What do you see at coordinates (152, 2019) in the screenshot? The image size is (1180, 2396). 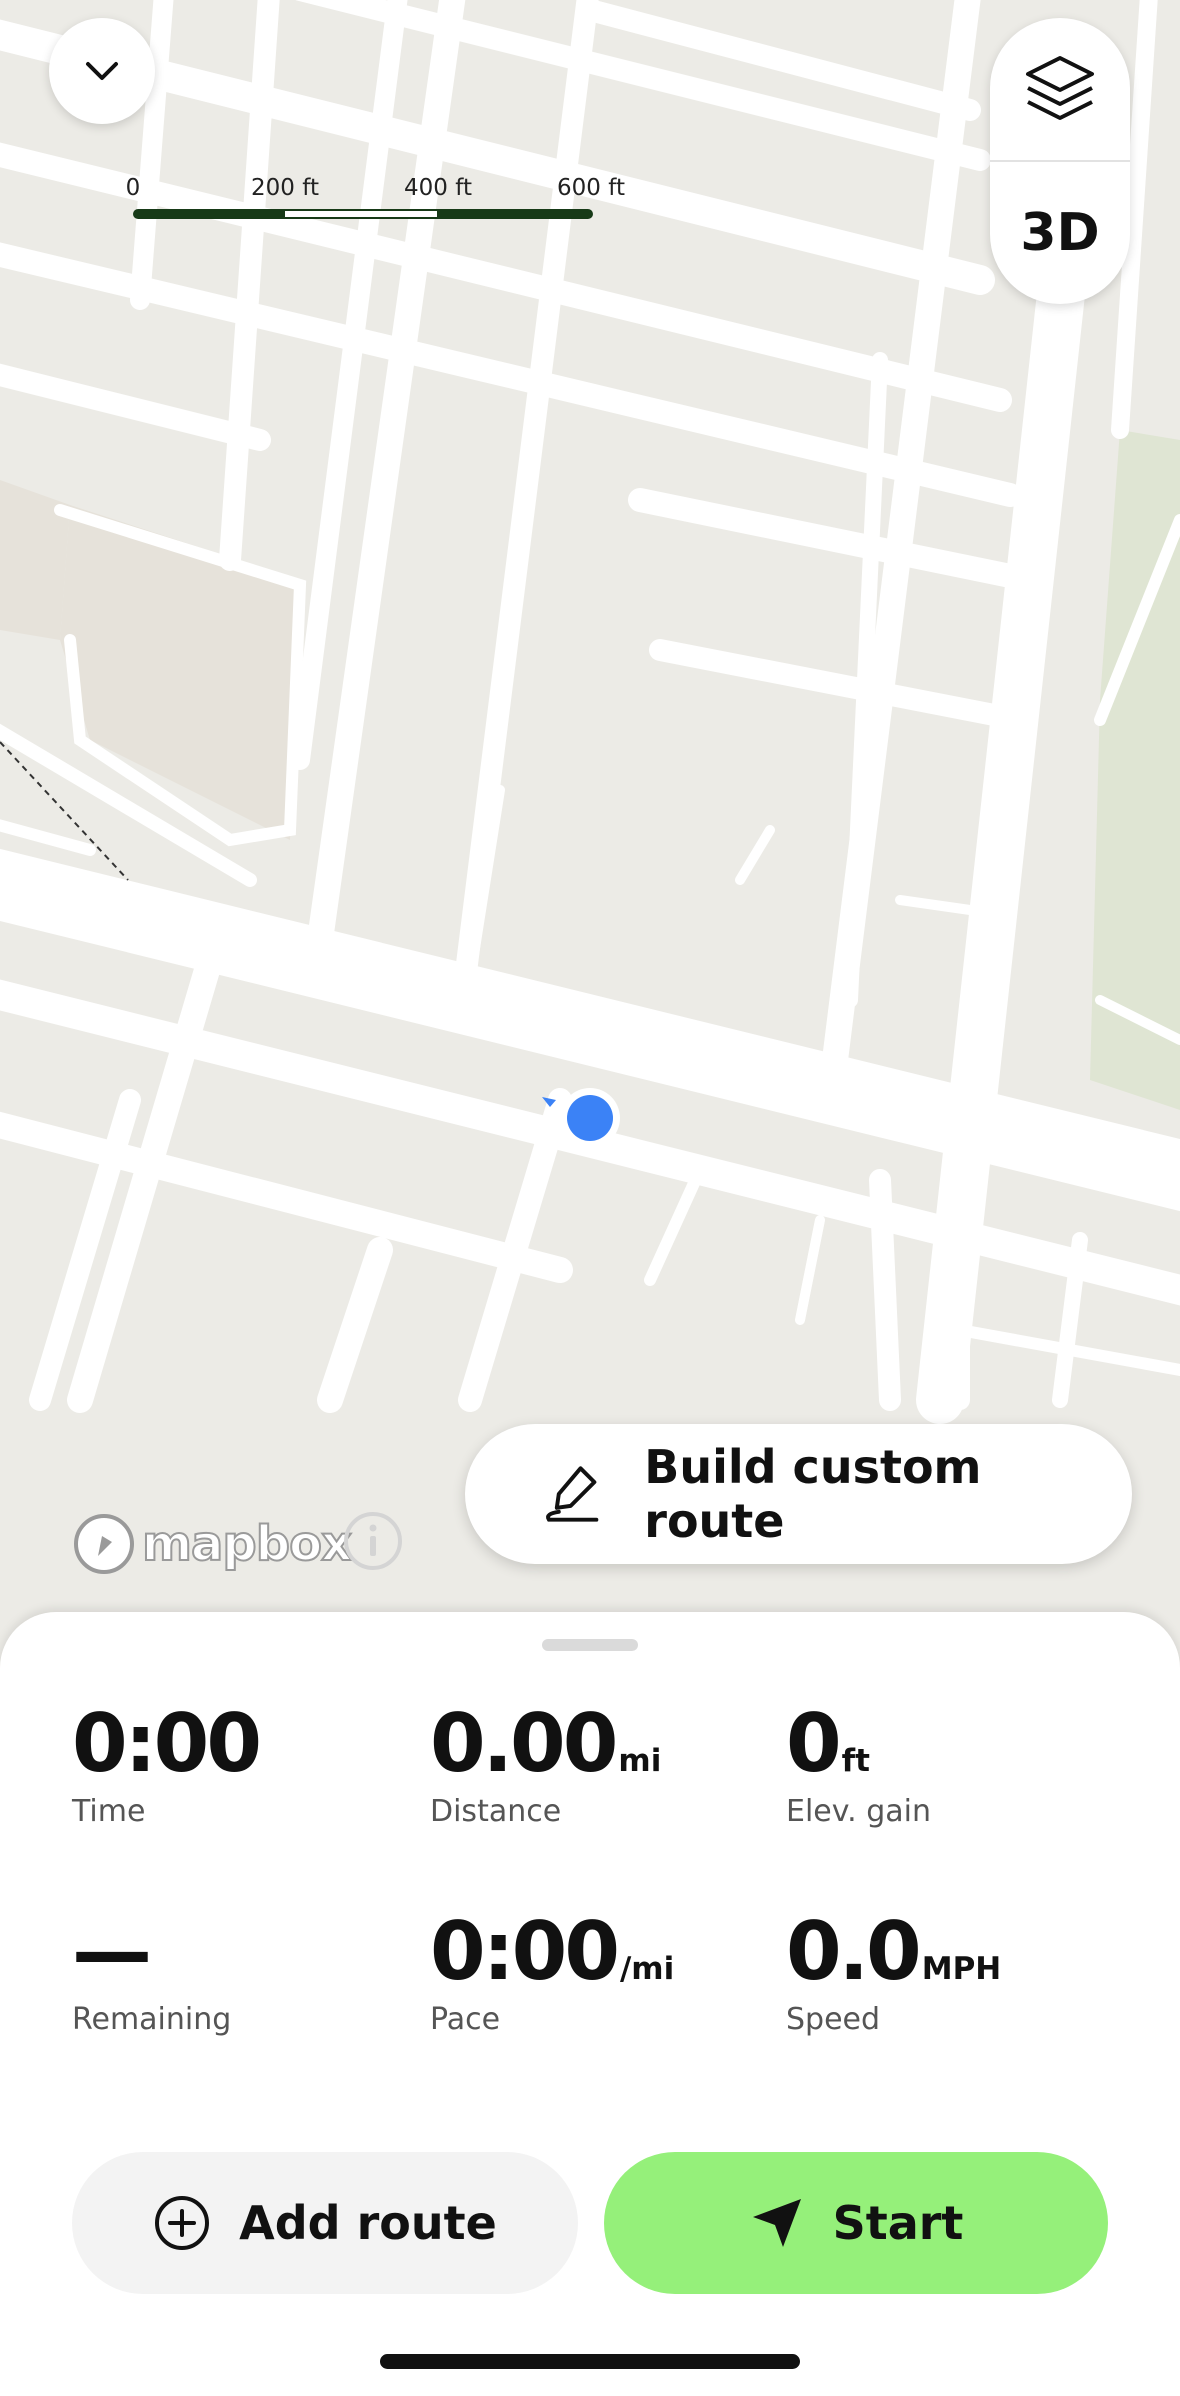 I see `stat-label: Remaining` at bounding box center [152, 2019].